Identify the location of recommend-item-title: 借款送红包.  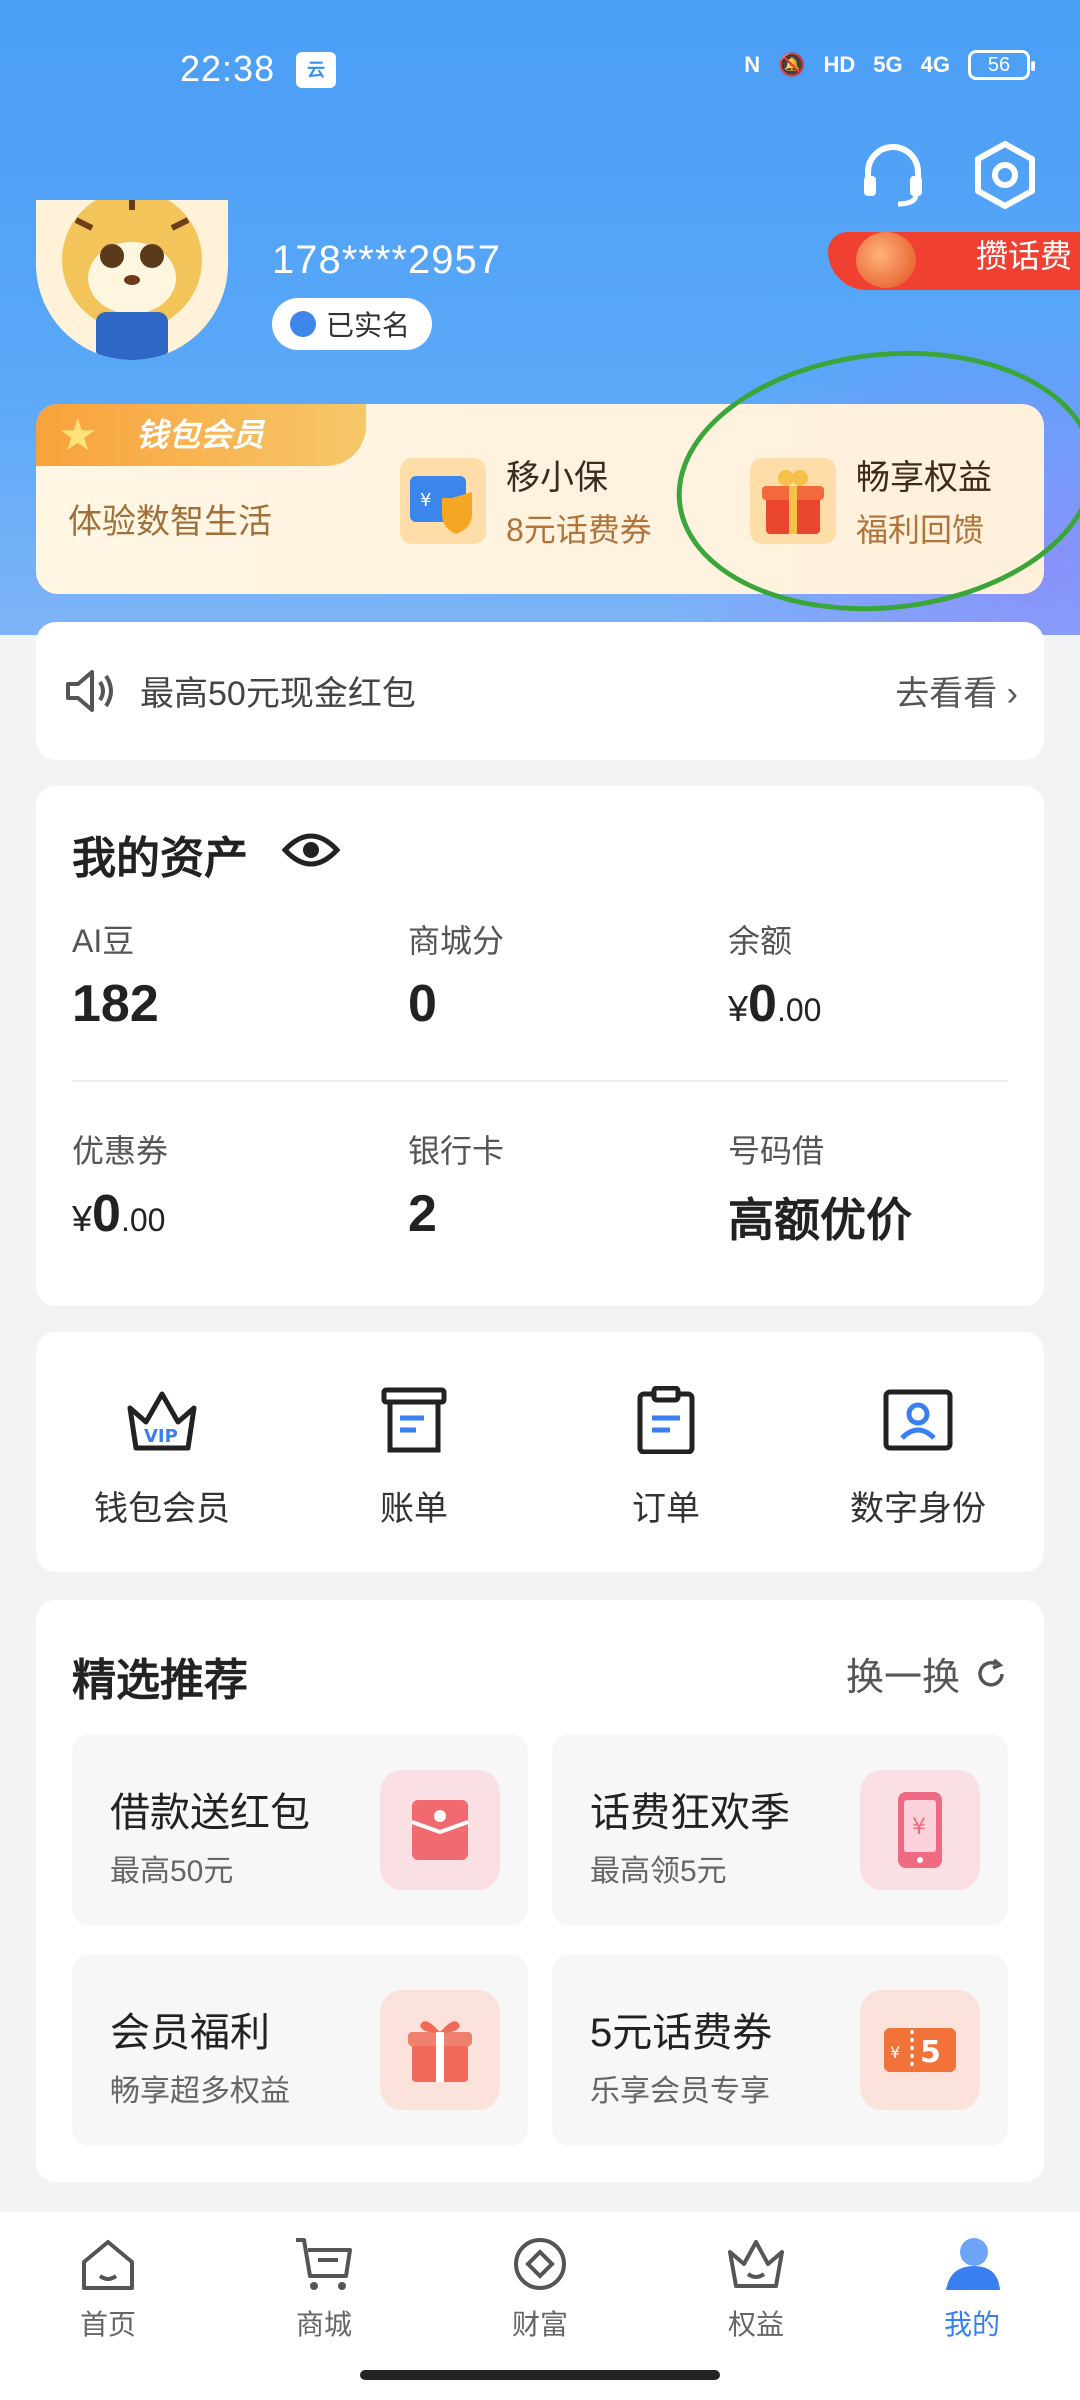
(210, 1813).